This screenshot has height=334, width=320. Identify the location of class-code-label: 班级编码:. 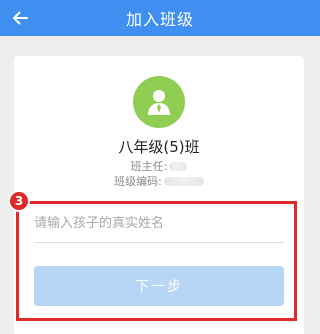
(138, 181).